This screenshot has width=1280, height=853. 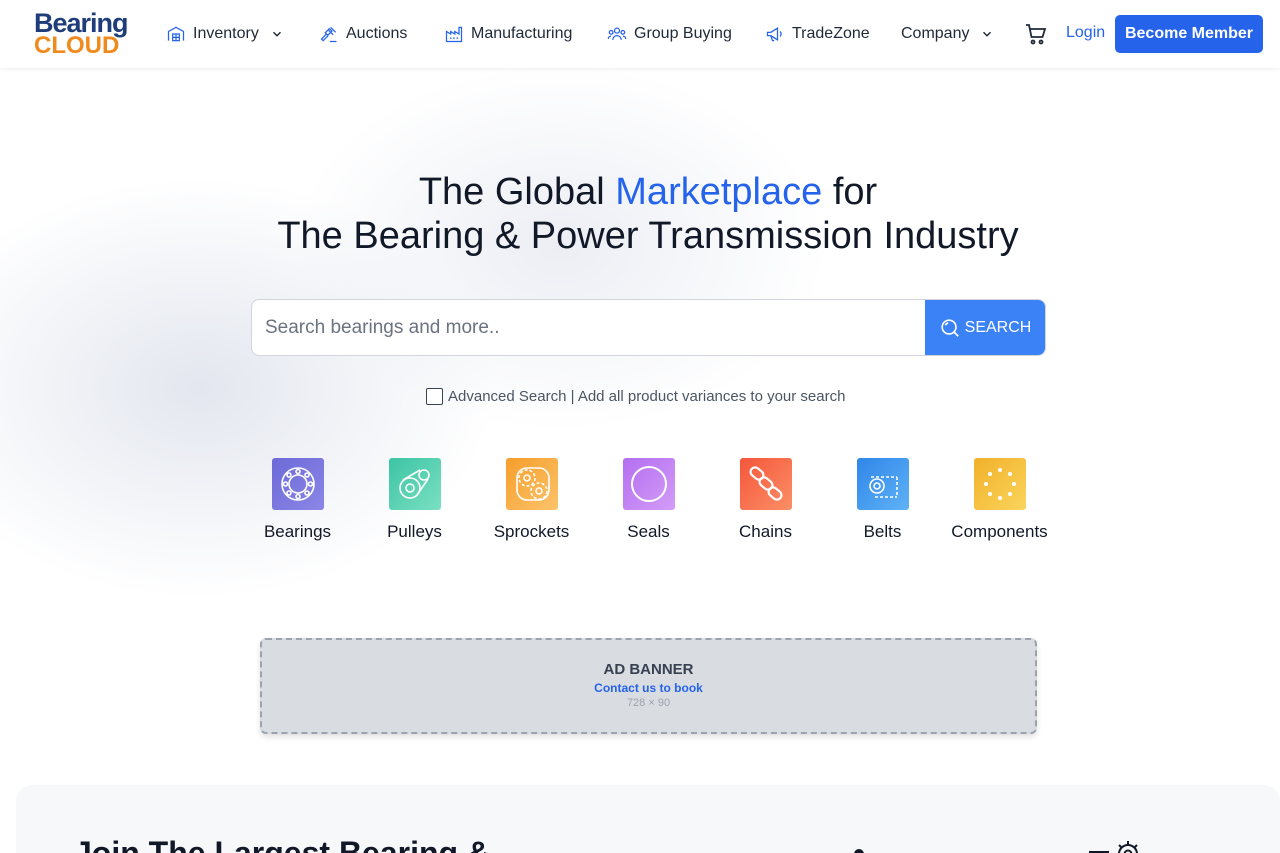 What do you see at coordinates (831, 33) in the screenshot?
I see `nav-label: TradeZone` at bounding box center [831, 33].